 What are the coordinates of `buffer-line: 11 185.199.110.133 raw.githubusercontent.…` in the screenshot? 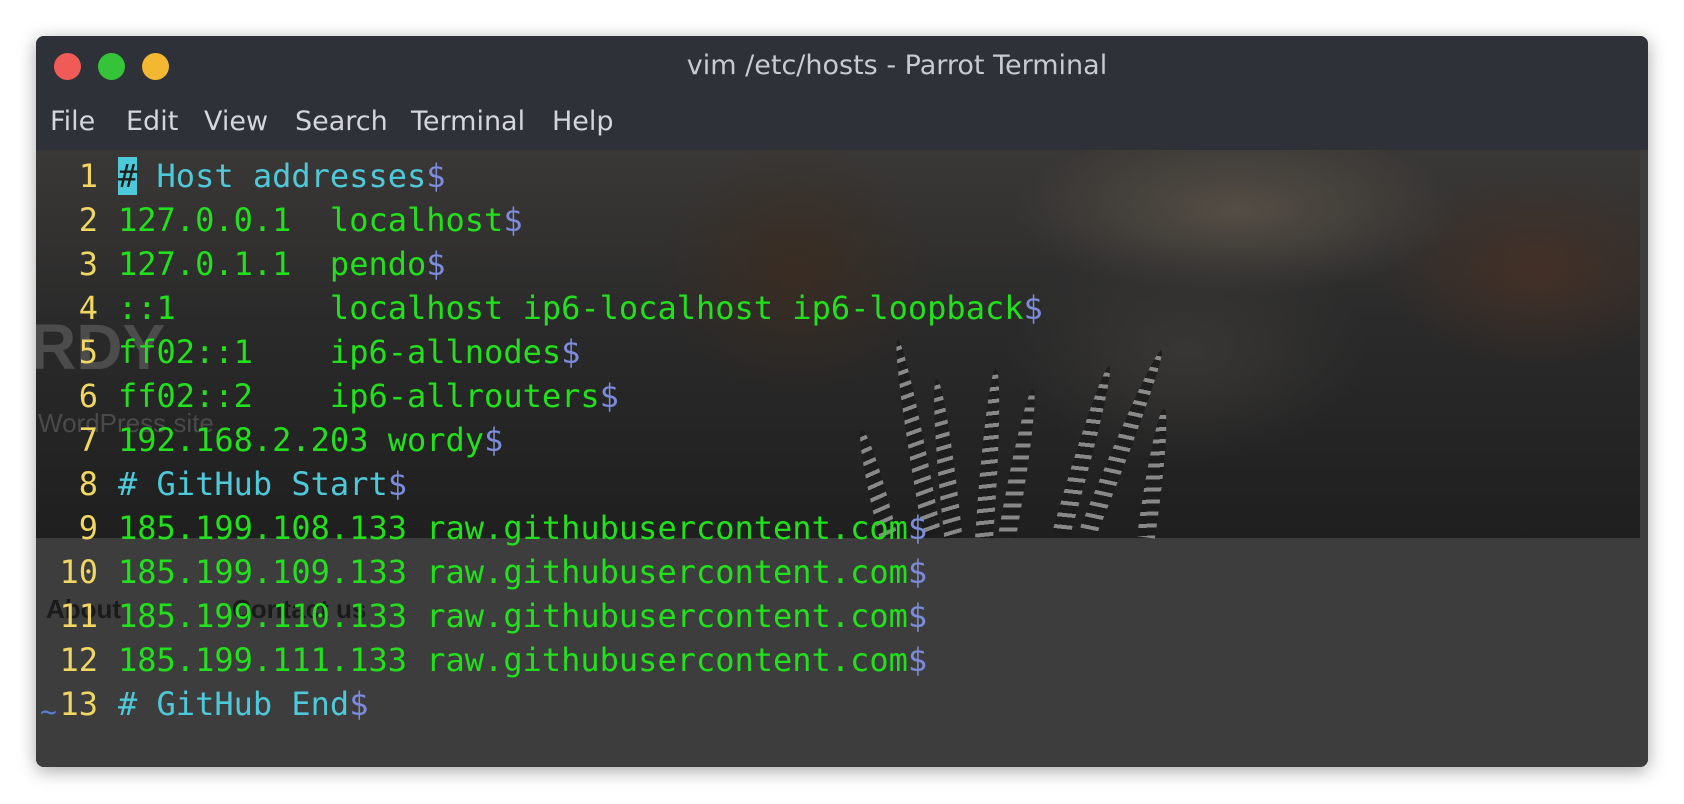 It's located at (539, 616).